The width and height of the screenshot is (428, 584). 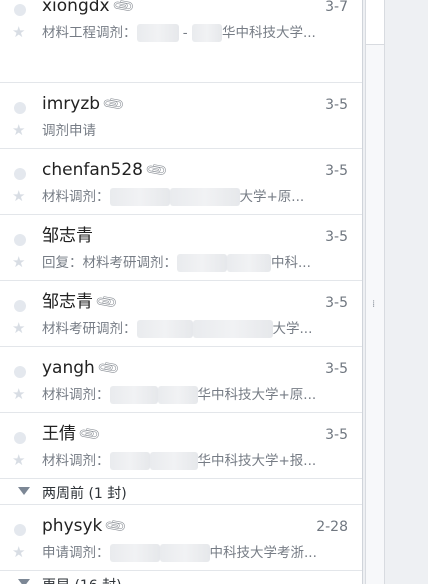 What do you see at coordinates (373, 305) in the screenshot?
I see `grip-icon: ⁞` at bounding box center [373, 305].